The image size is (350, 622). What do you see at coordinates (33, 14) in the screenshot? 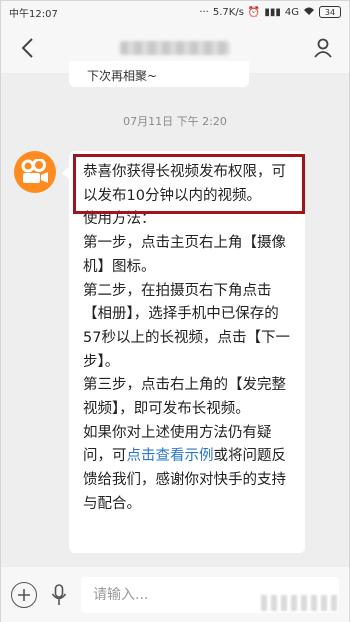
I see `status-time: 中午12:07` at bounding box center [33, 14].